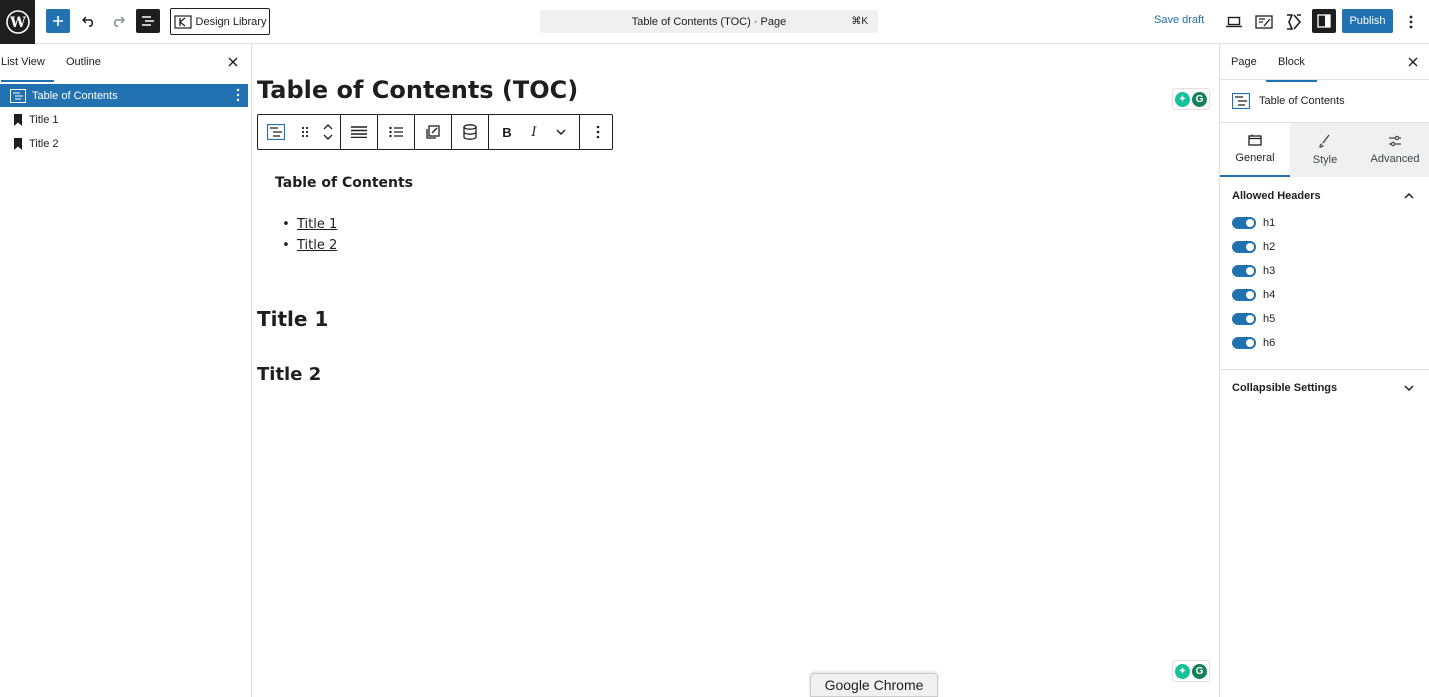 This screenshot has width=1429, height=697. What do you see at coordinates (124, 119) in the screenshot?
I see `list-item-title-1: Title 1` at bounding box center [124, 119].